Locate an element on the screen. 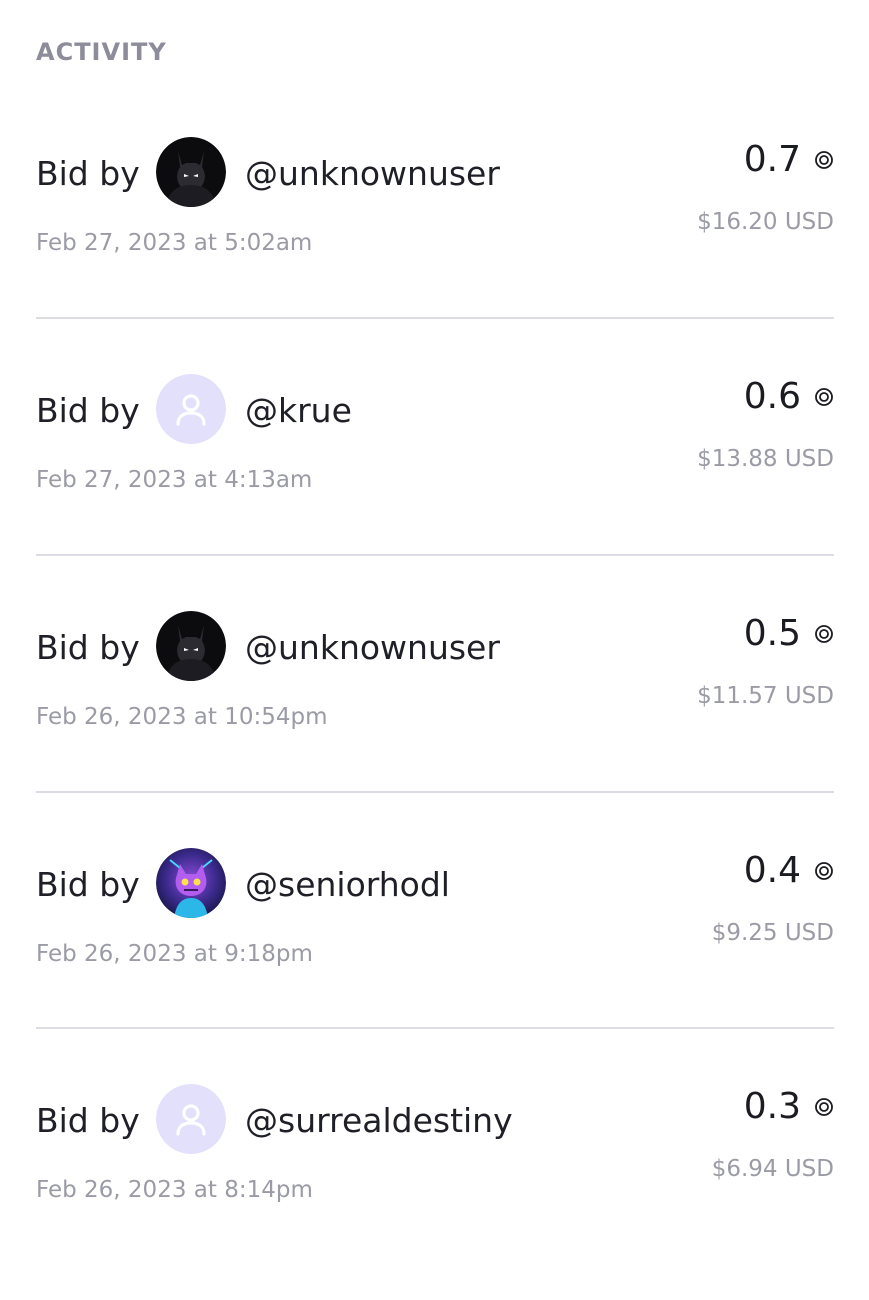  usd-value: $9.25 USD is located at coordinates (772, 933).